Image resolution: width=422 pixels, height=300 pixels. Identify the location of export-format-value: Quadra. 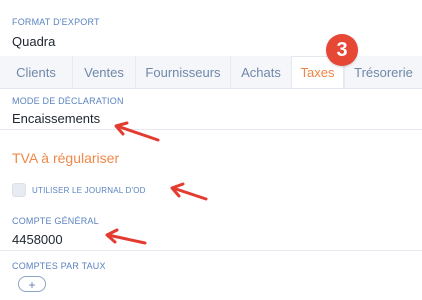
(33, 41).